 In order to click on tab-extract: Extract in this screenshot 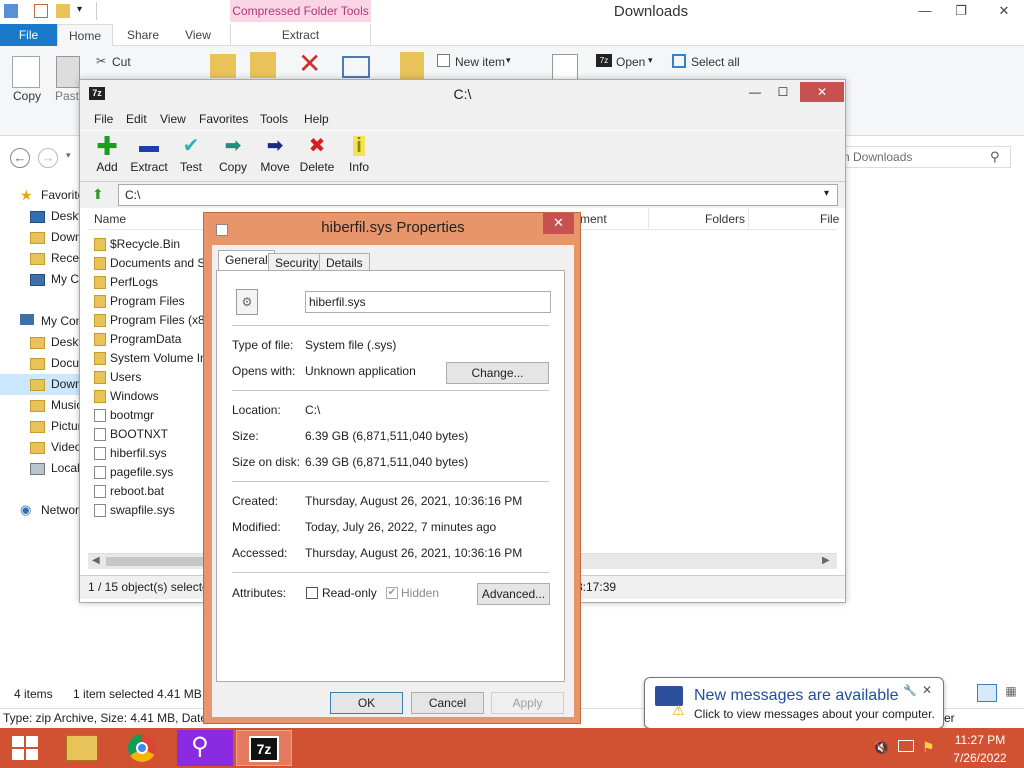, I will do `click(300, 35)`.